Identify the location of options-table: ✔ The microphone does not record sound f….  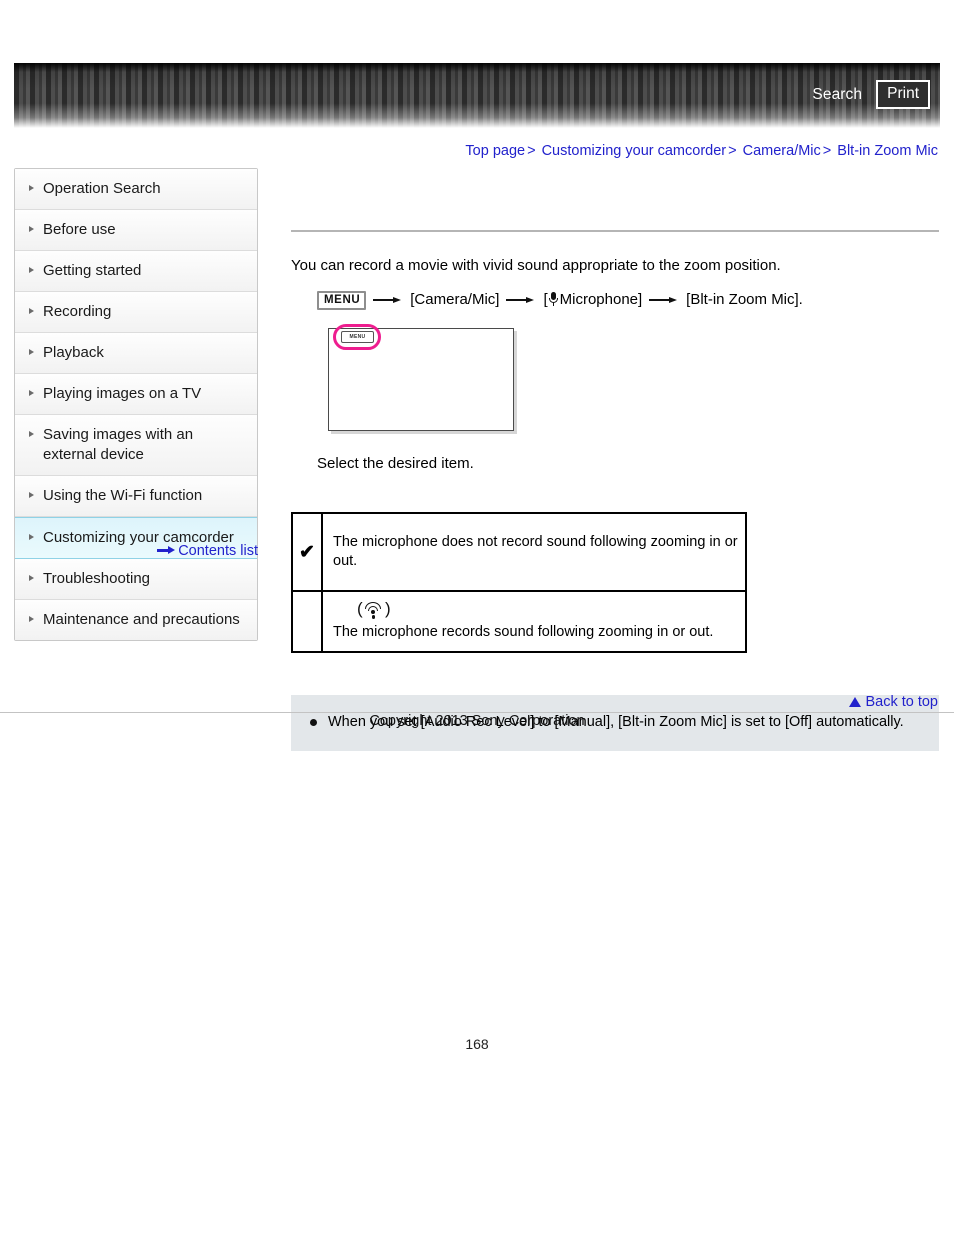
(519, 582).